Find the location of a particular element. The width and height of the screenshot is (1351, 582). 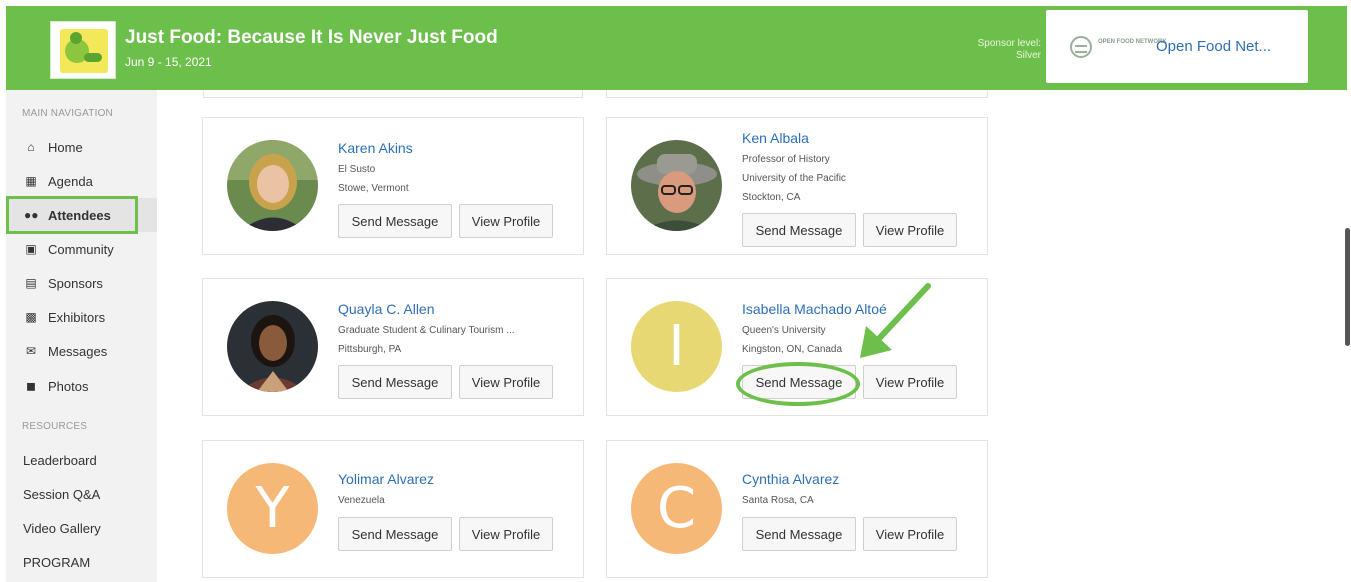

annotation-arrow-icon is located at coordinates (895, 320).